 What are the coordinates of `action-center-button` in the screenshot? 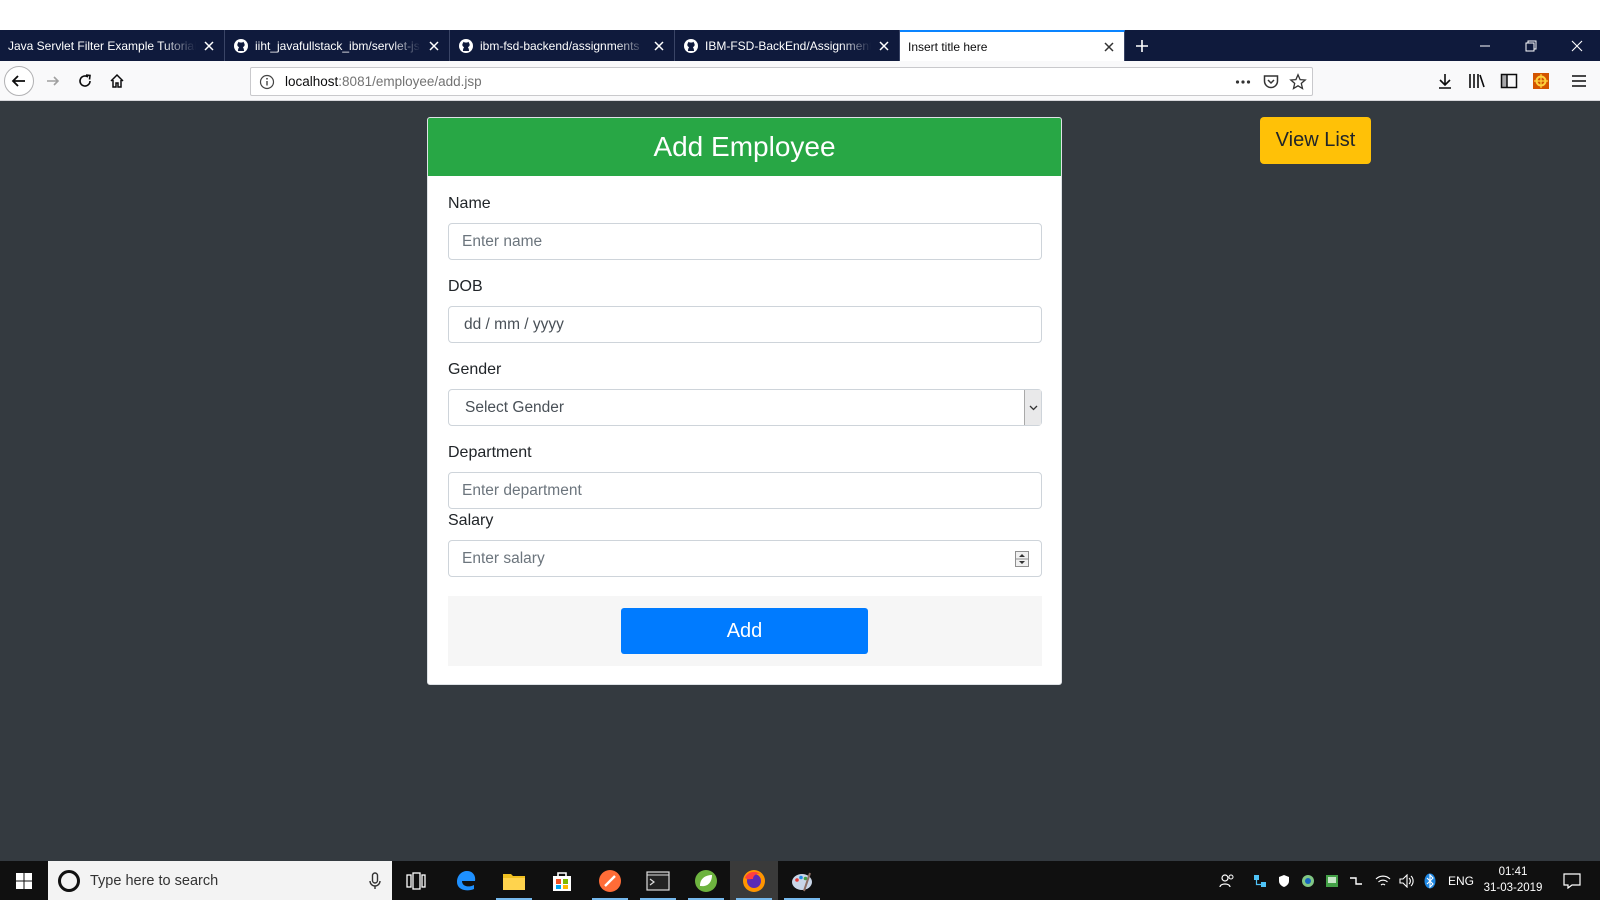 It's located at (1572, 880).